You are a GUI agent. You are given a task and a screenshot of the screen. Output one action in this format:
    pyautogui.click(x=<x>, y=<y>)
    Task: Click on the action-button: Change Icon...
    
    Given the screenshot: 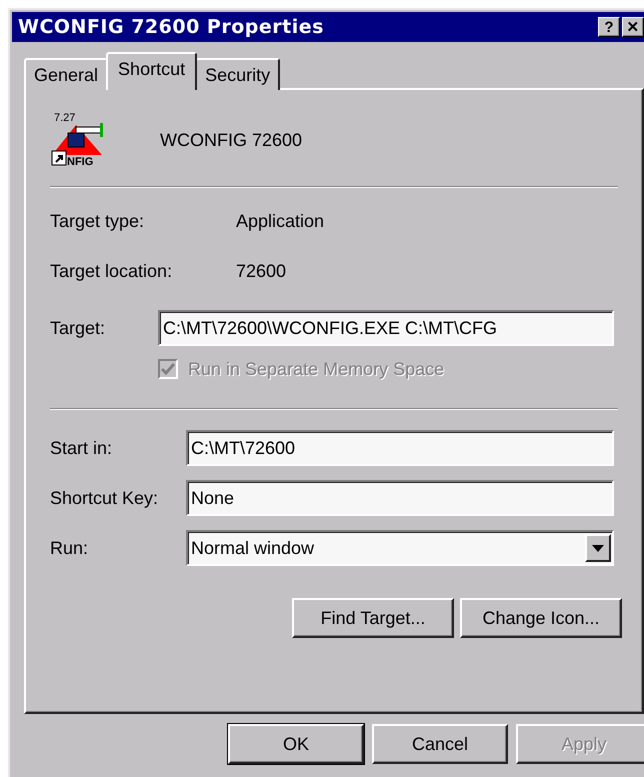 What is the action you would take?
    pyautogui.click(x=541, y=618)
    